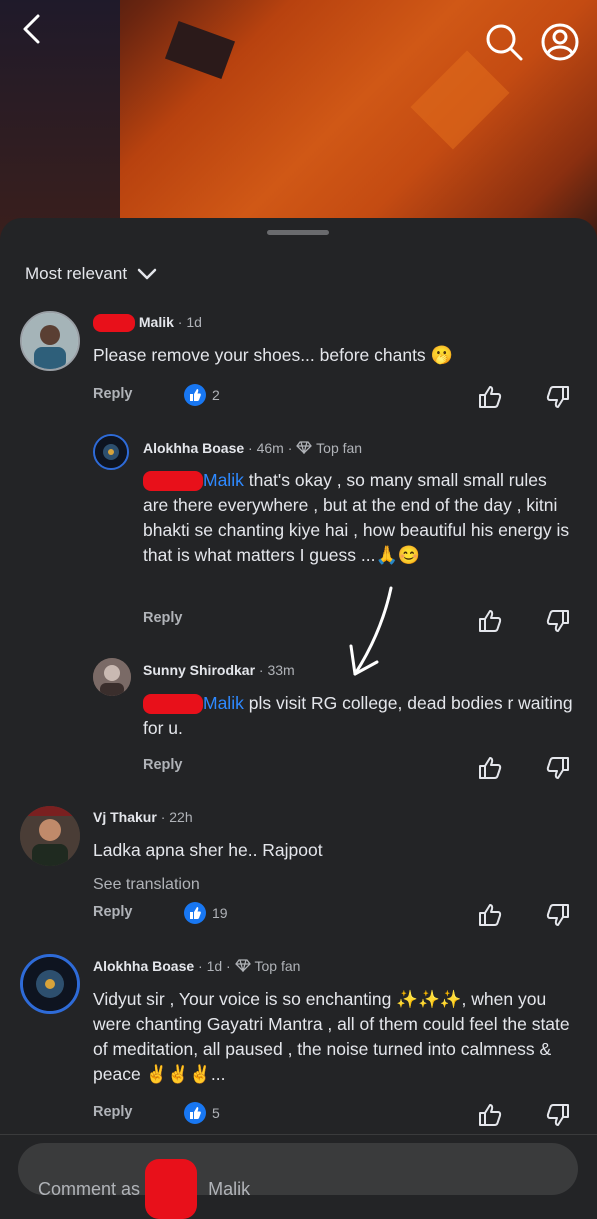 Image resolution: width=597 pixels, height=1219 pixels. What do you see at coordinates (76, 273) in the screenshot?
I see `sort-label: Most relevant` at bounding box center [76, 273].